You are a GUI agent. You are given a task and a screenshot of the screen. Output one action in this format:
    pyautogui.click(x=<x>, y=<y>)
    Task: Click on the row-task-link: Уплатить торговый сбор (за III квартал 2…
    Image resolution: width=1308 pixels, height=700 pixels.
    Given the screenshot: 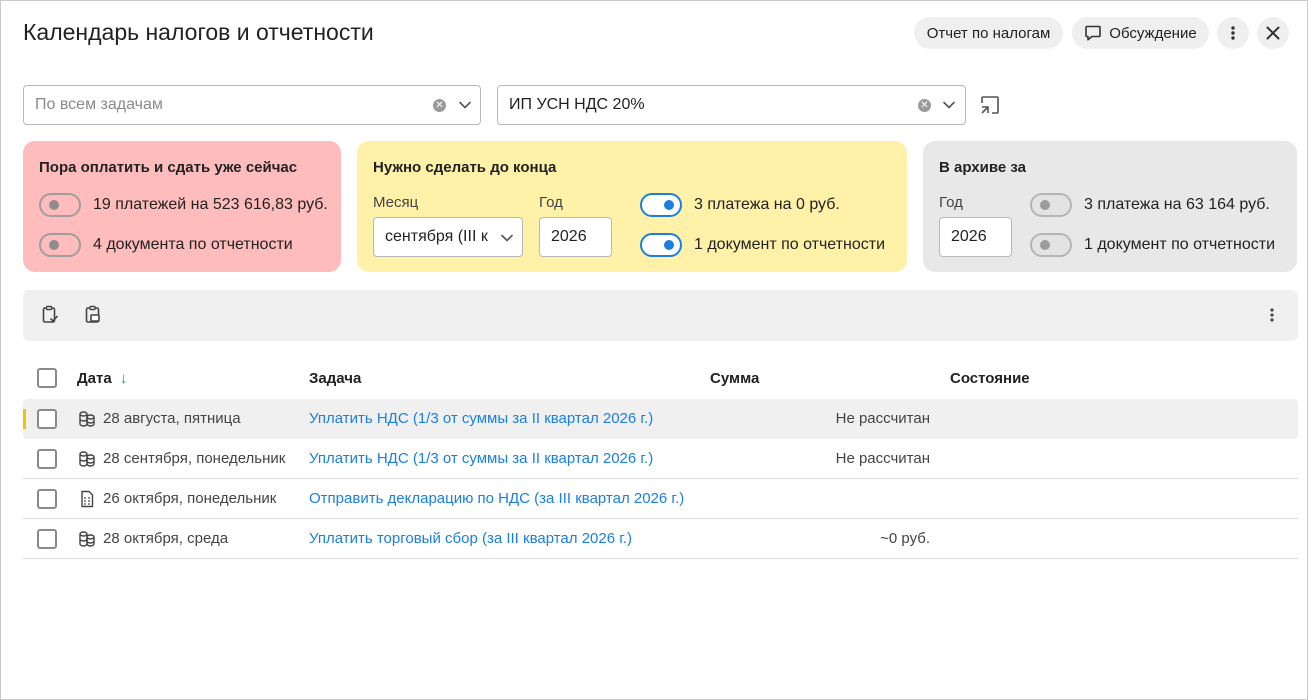 What is the action you would take?
    pyautogui.click(x=470, y=538)
    